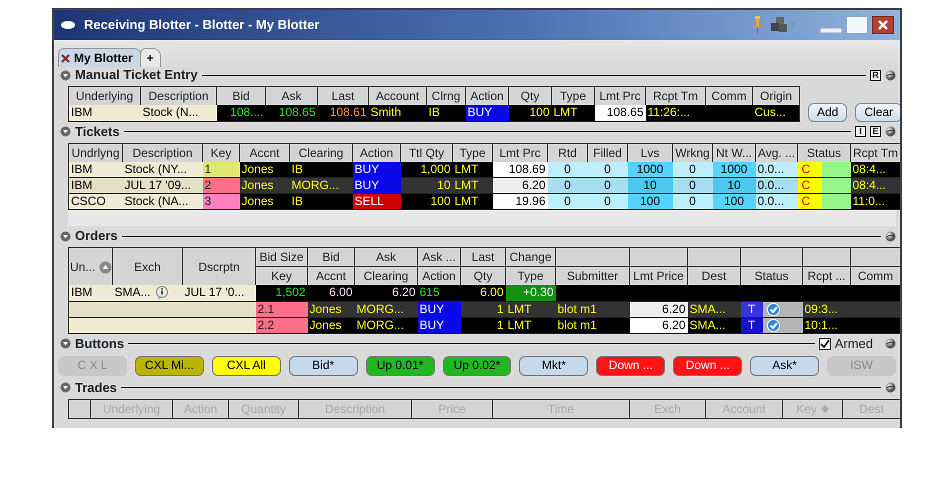 The width and height of the screenshot is (948, 477). I want to click on column-header: Clrng, so click(446, 95).